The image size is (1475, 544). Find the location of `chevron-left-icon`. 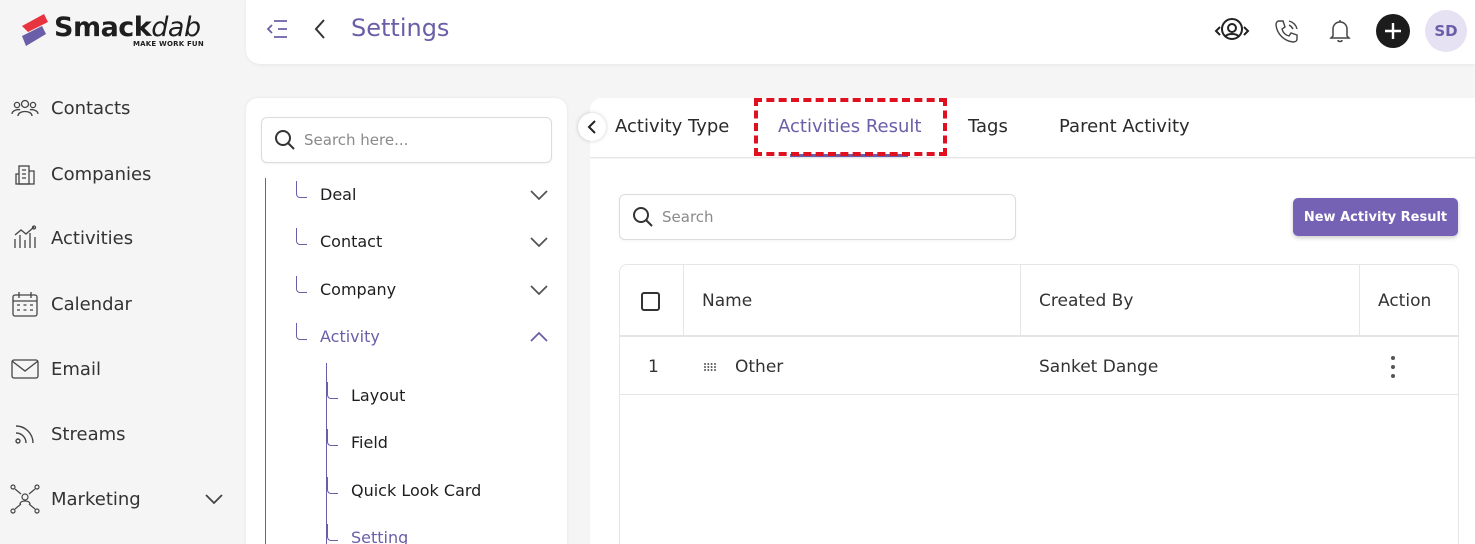

chevron-left-icon is located at coordinates (591, 127).